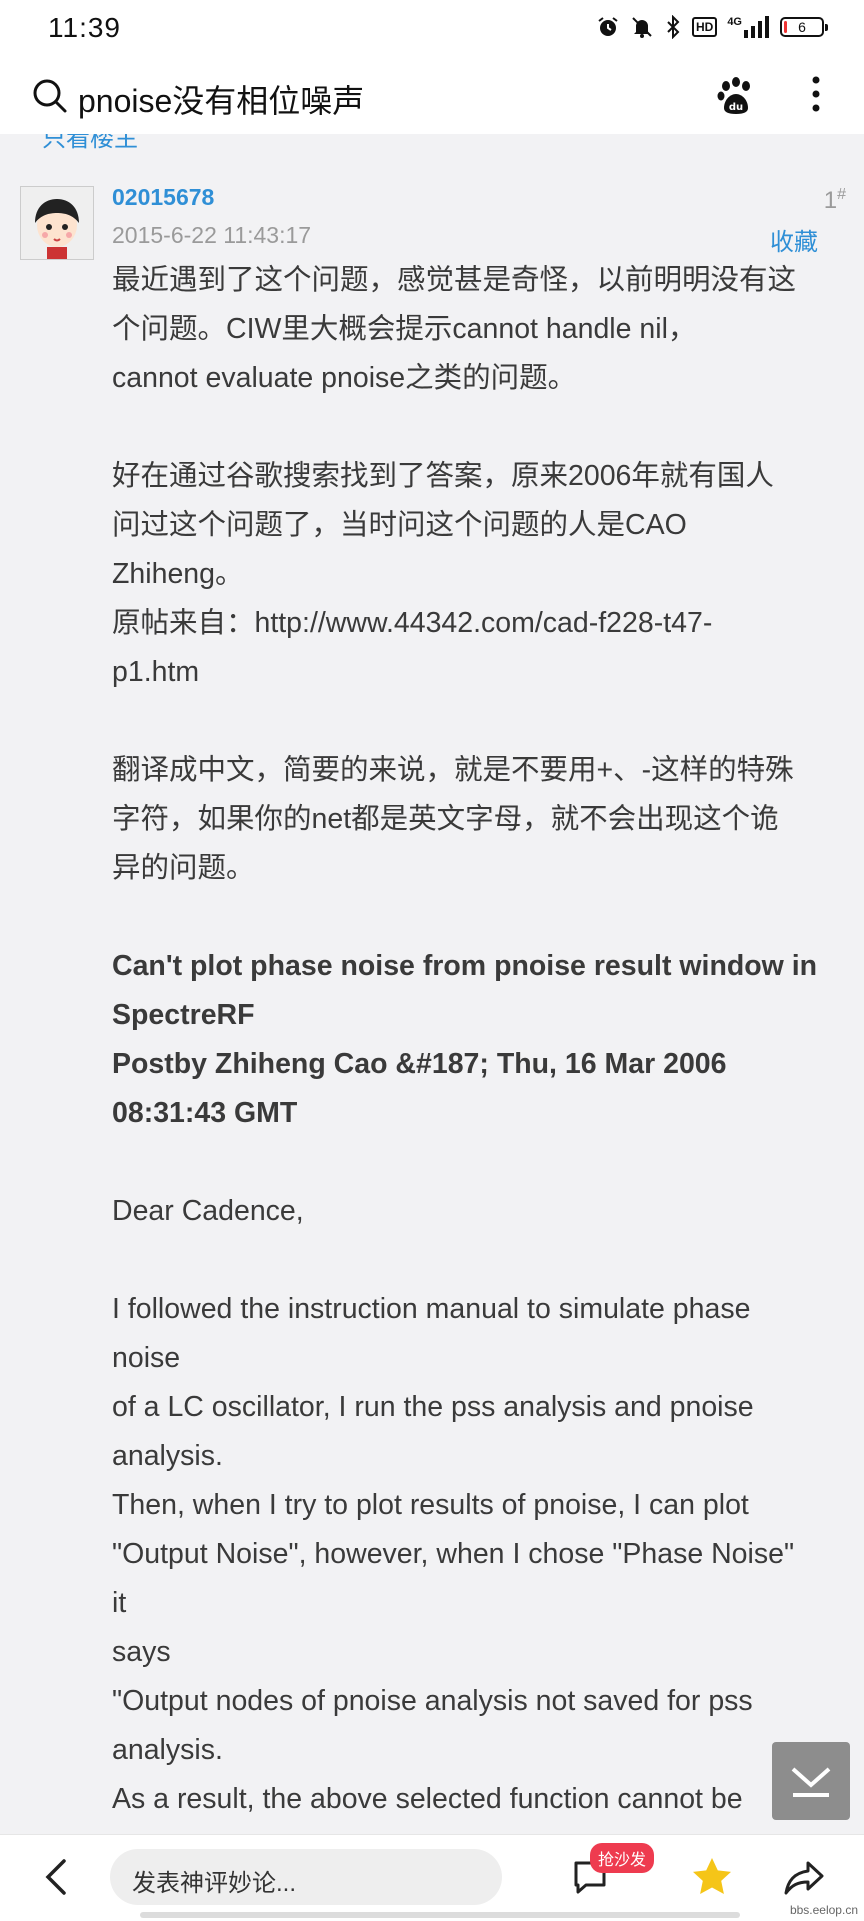 The height and width of the screenshot is (1921, 864). I want to click on signal-icon: 4G, so click(748, 27).